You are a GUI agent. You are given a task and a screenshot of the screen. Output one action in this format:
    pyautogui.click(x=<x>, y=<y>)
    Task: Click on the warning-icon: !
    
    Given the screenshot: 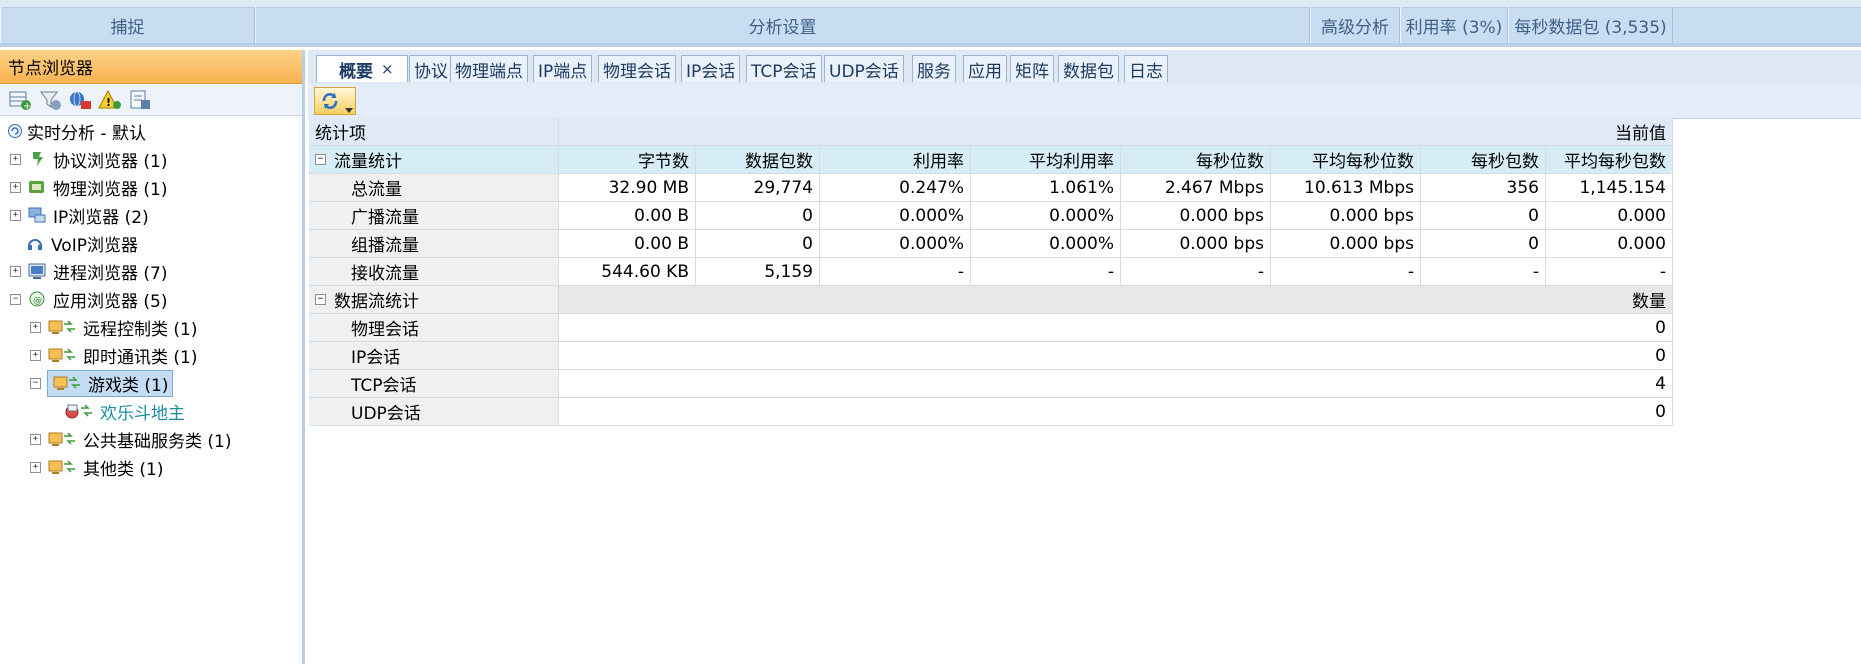 What is the action you would take?
    pyautogui.click(x=110, y=100)
    